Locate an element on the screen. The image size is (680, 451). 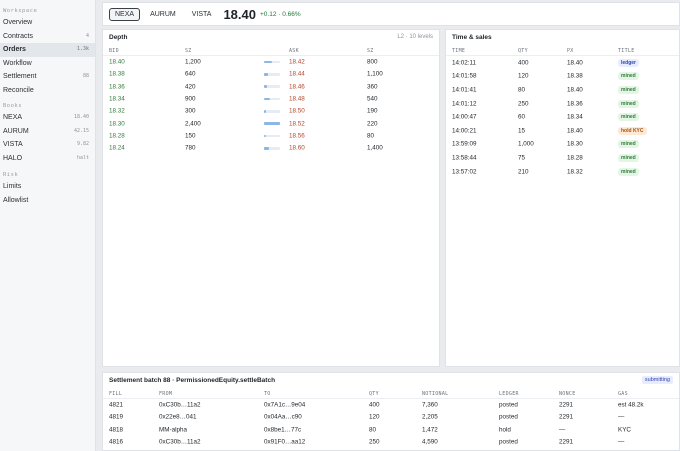
sidebar-section-title: Books is located at coordinates (13, 106).